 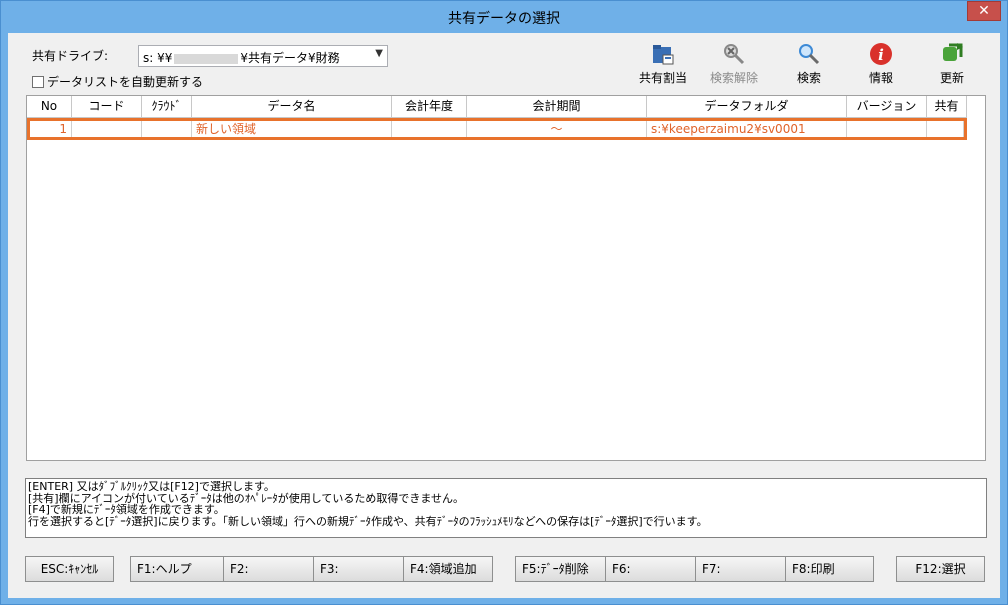 What do you see at coordinates (69, 569) in the screenshot?
I see `esc-cancel-button: ESC:ｷｬﾝｾﾙ` at bounding box center [69, 569].